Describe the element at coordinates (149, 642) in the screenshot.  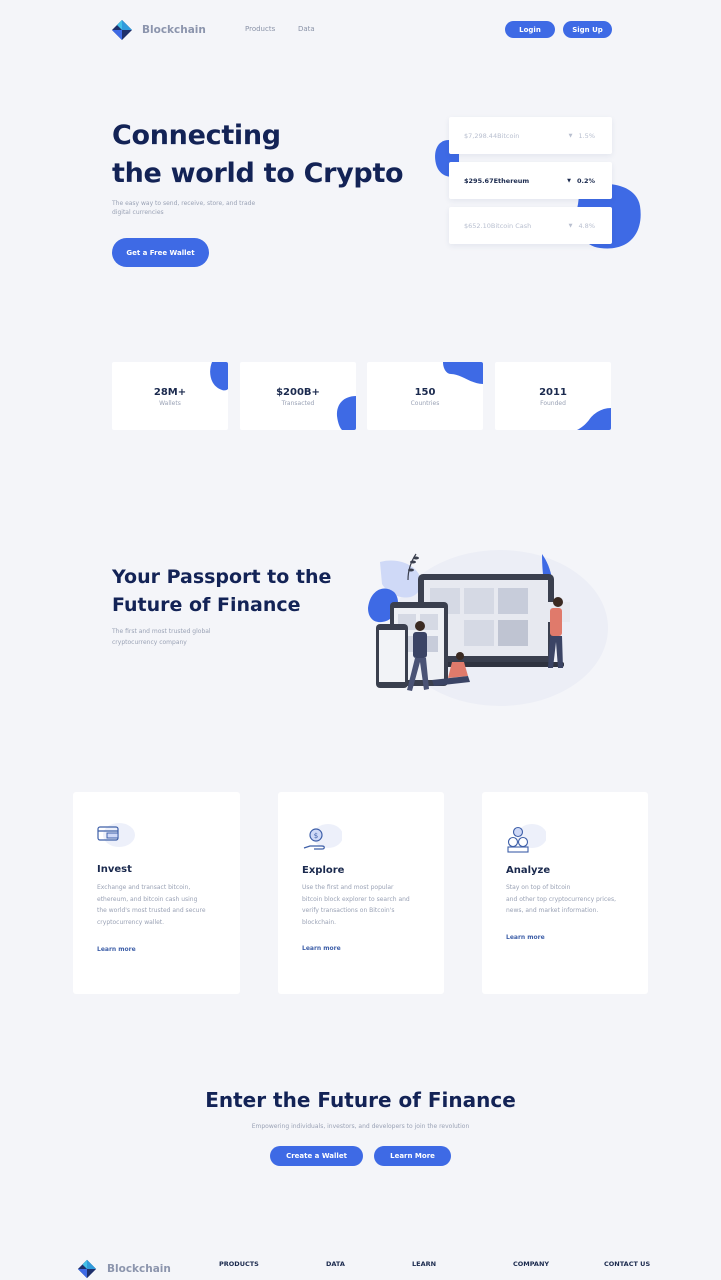
I see `passport-sub-line2: cryptocurrency company` at that location.